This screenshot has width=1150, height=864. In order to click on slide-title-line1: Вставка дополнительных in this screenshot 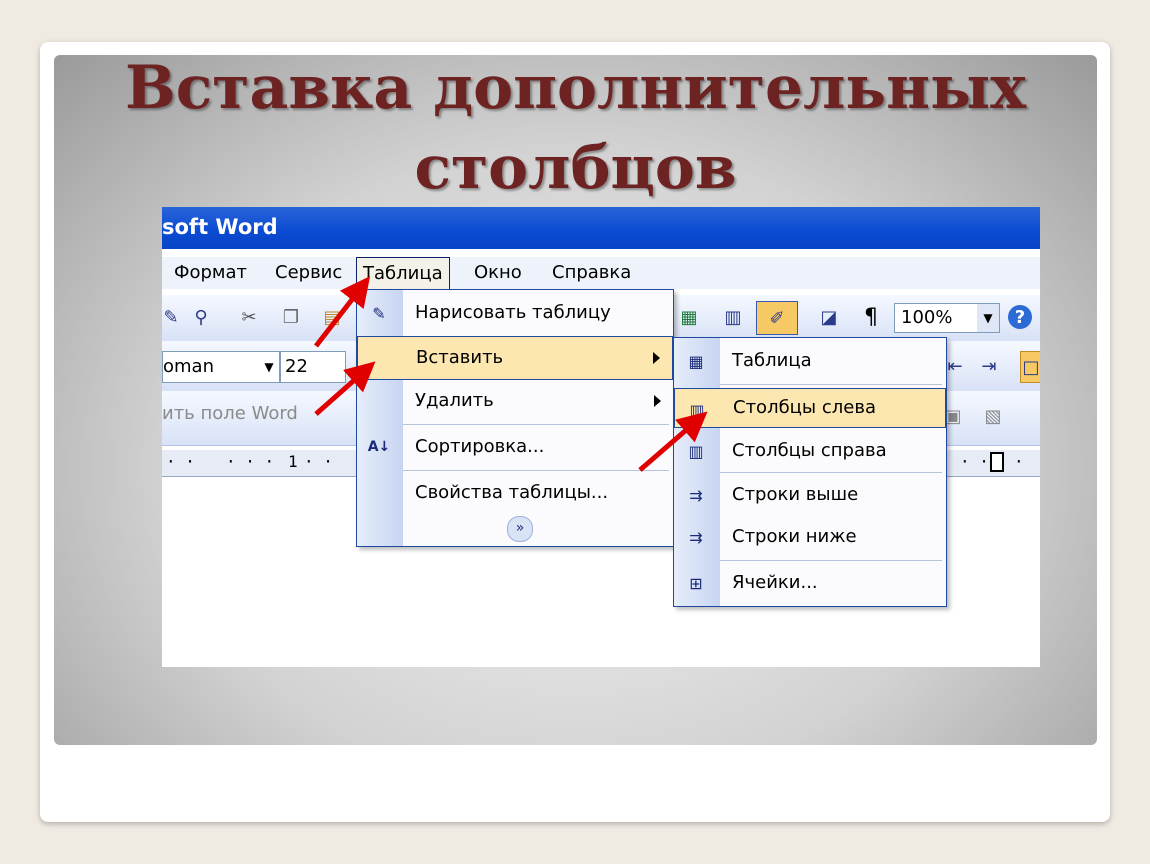, I will do `click(575, 88)`.